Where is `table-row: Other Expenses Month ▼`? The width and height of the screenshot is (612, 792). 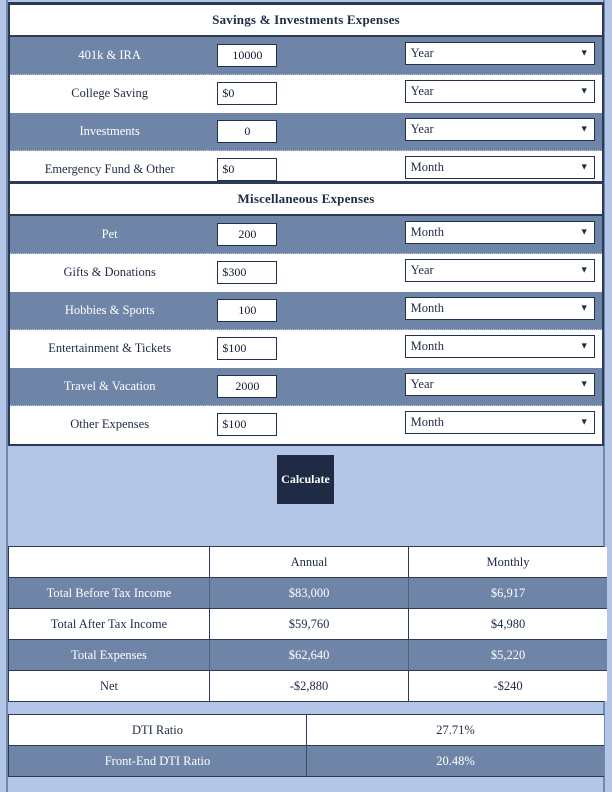 table-row: Other Expenses Month ▼ is located at coordinates (306, 424).